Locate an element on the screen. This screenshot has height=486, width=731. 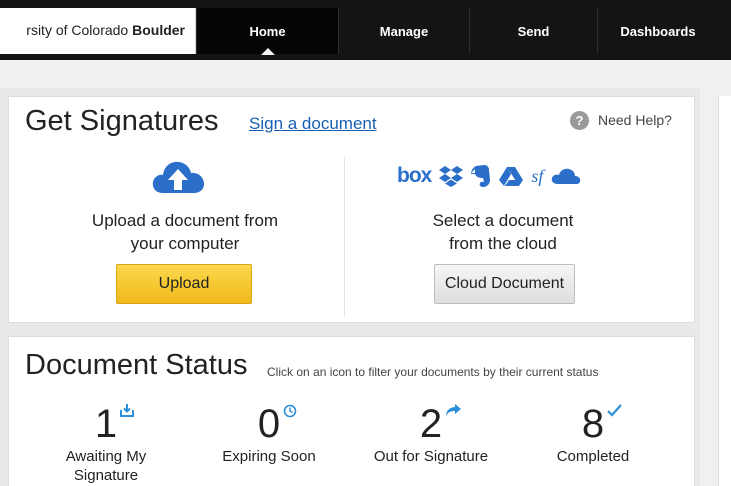
cloud-document-button: Cloud Document is located at coordinates (504, 284).